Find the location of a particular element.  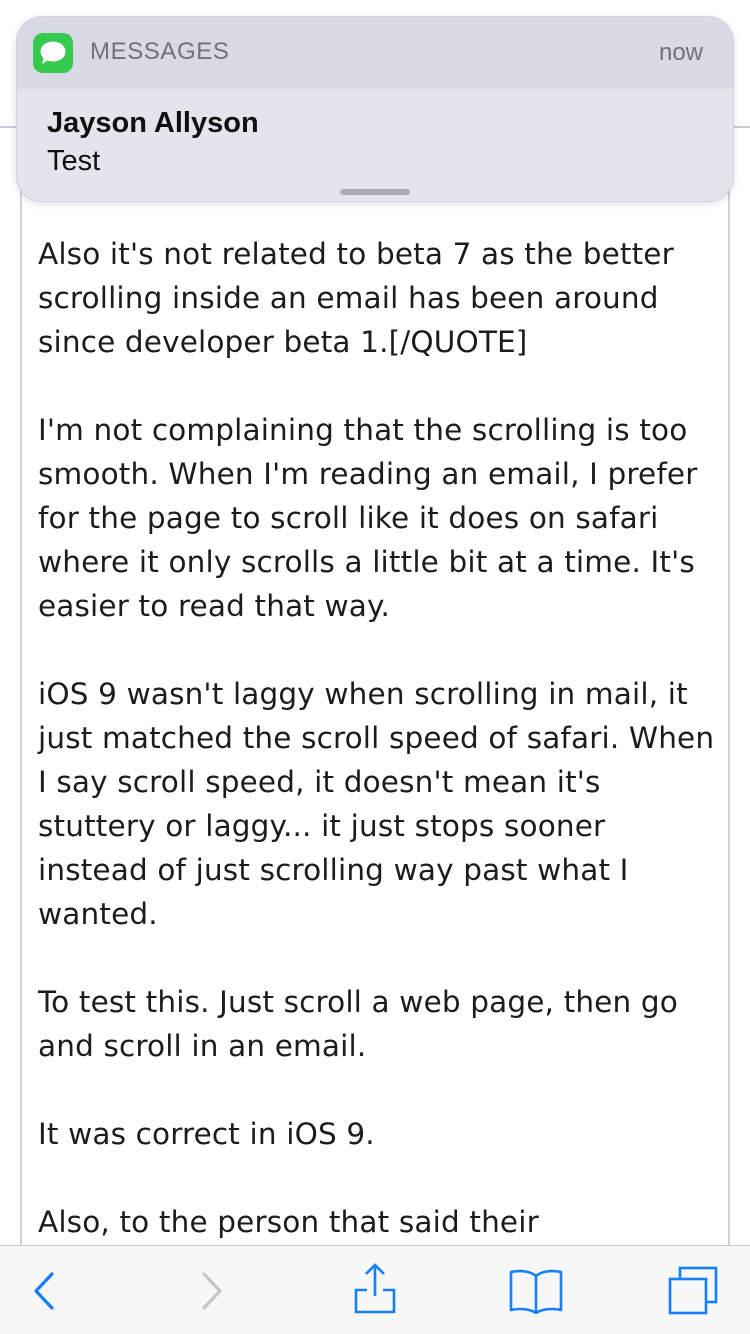

back-button is located at coordinates (45, 1290).